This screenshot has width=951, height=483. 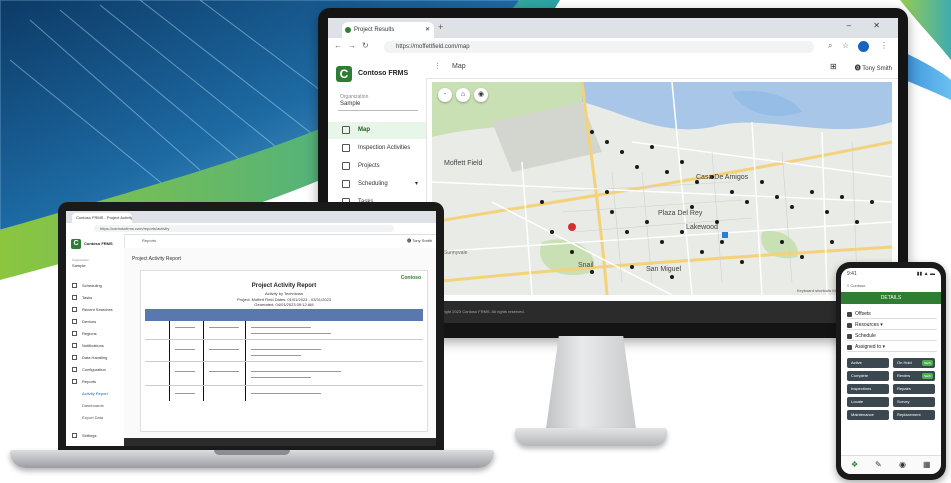 What do you see at coordinates (599, 47) in the screenshot?
I see `address-bar: https://moffettfield.com/map` at bounding box center [599, 47].